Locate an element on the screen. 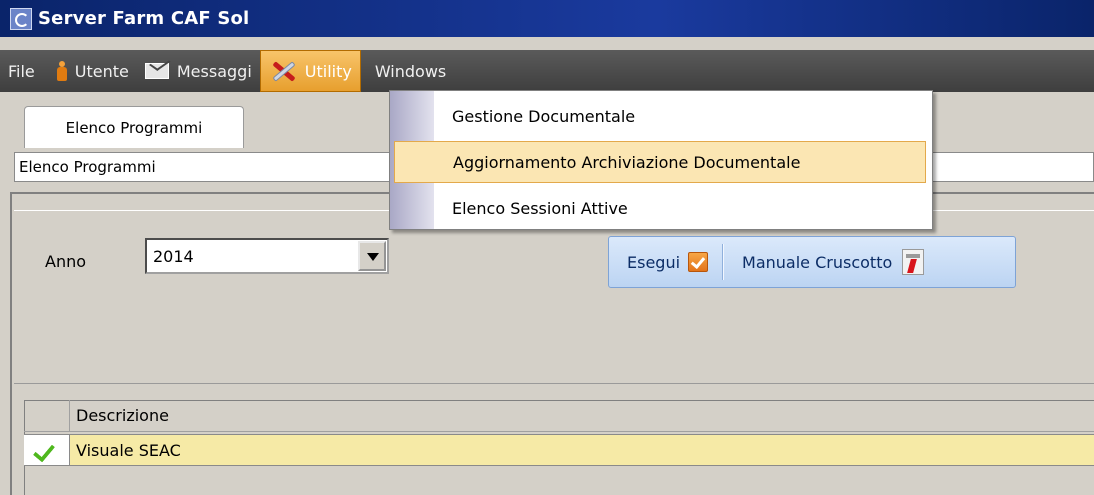 The width and height of the screenshot is (1094, 495). anno-label: Anno is located at coordinates (66, 261).